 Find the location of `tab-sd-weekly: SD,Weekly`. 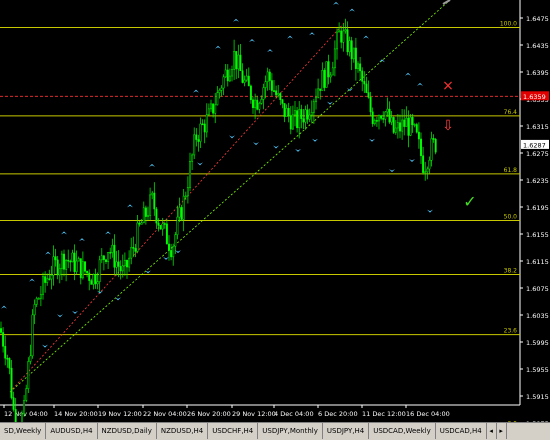

tab-sd-weekly: SD,Weekly is located at coordinates (23, 431).